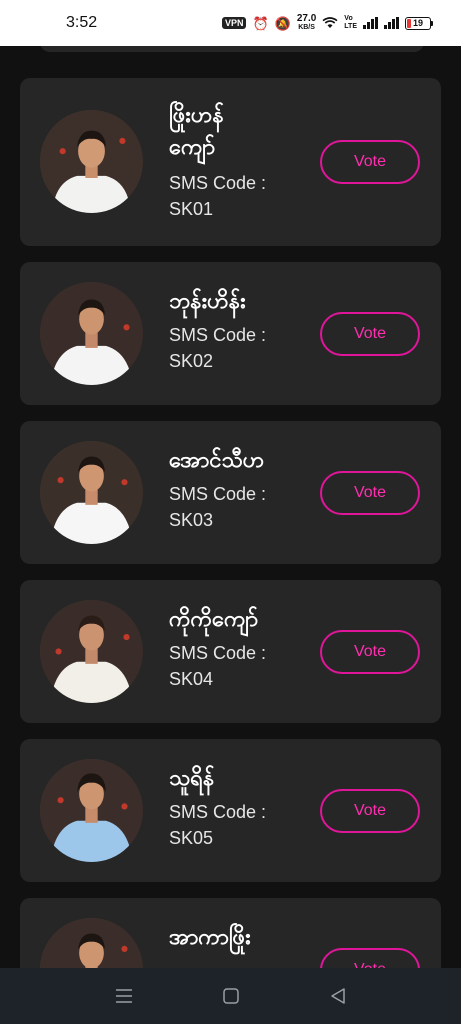  I want to click on sms-code-value: SK03, so click(191, 520).